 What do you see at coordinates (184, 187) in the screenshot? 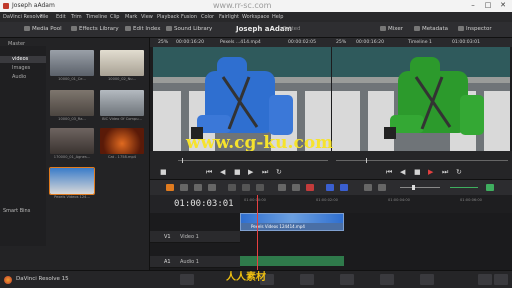
I see `trim-tool-icon` at bounding box center [184, 187].